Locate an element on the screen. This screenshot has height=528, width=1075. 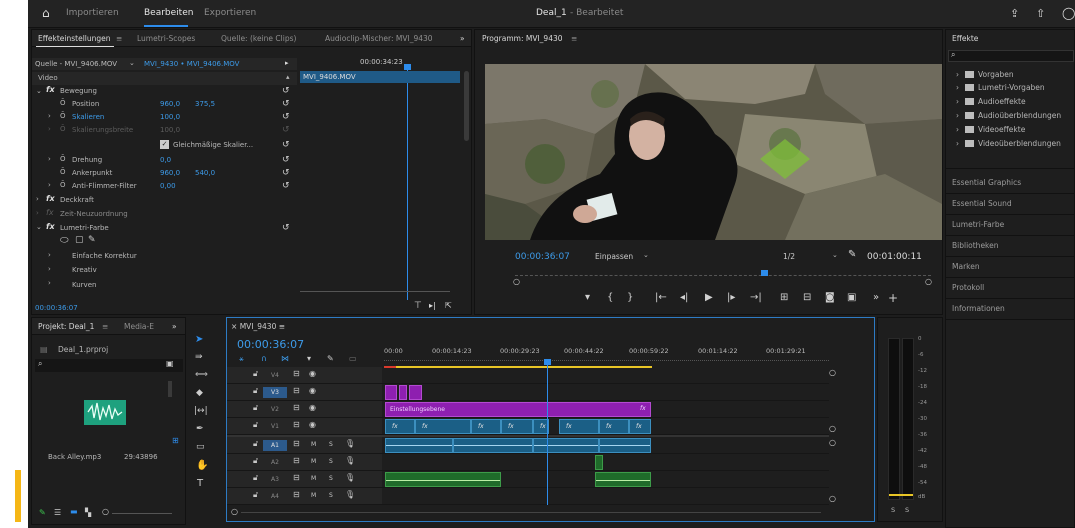
zoom-start-handle: ○ is located at coordinates (516, 281).